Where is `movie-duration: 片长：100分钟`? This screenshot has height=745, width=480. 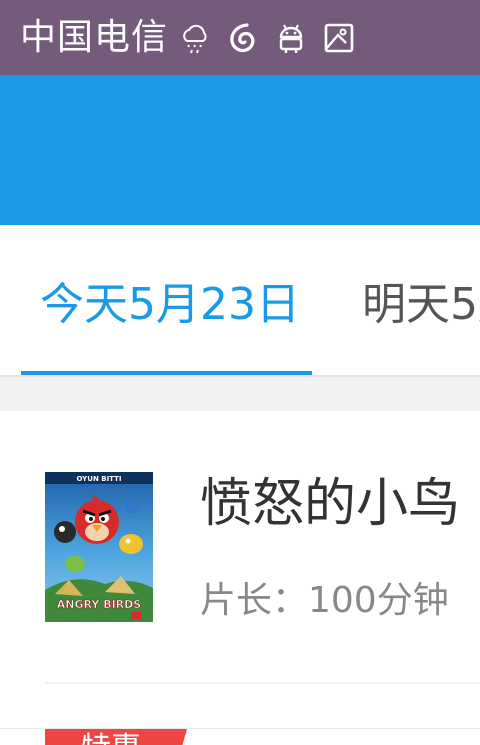
movie-duration: 片长：100分钟 is located at coordinates (324, 600).